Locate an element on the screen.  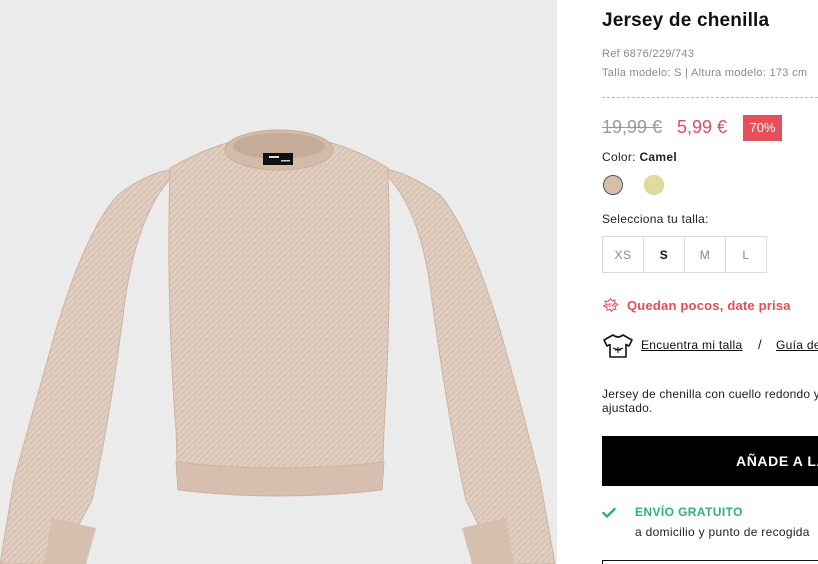
product-reference: Ref 6876/229/743 is located at coordinates (648, 54).